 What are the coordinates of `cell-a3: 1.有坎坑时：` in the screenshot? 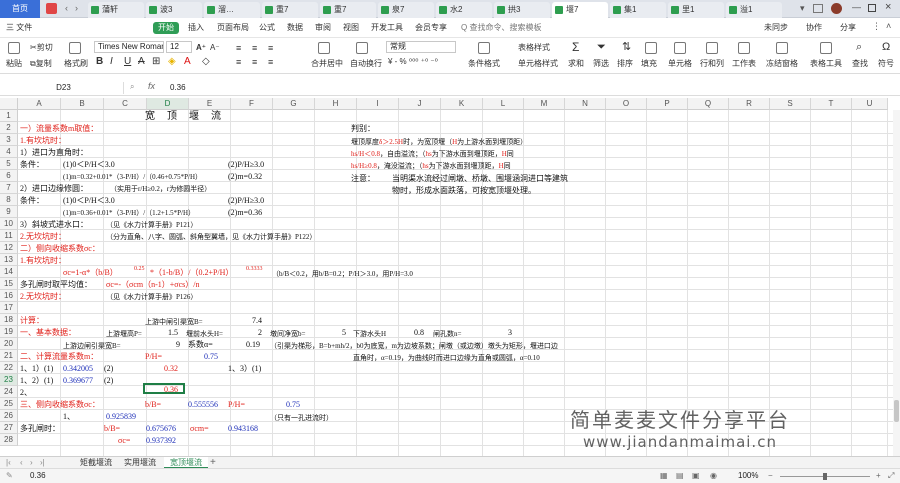 It's located at (43, 141).